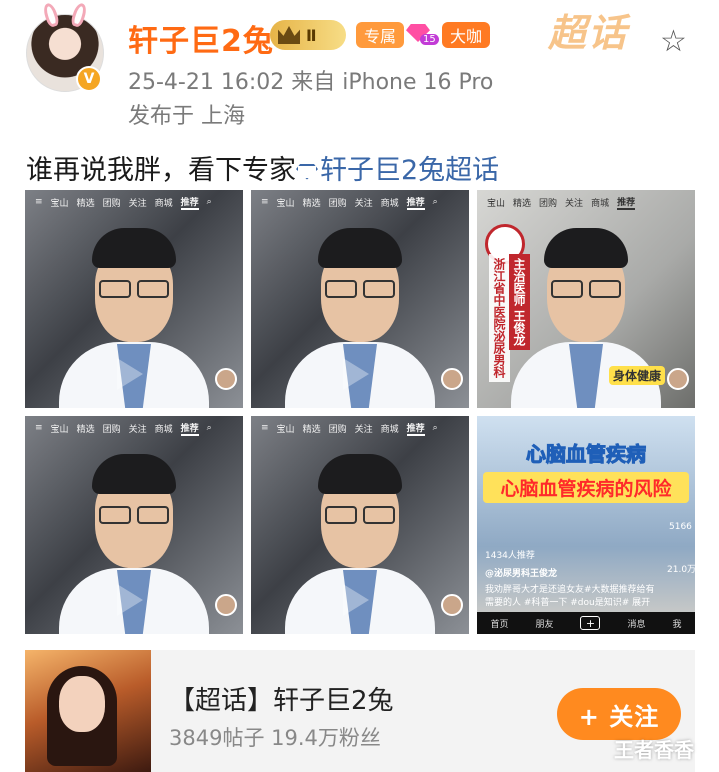 This screenshot has height=772, width=719. I want to click on topic-card-stats: 3849帖子 19.4万粉丝, so click(275, 738).